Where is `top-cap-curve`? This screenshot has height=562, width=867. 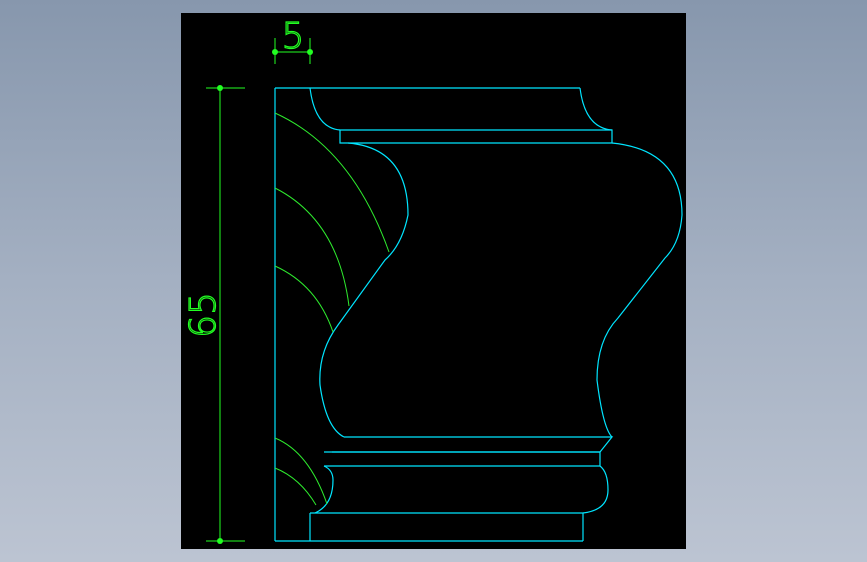
top-cap-curve is located at coordinates (325, 109).